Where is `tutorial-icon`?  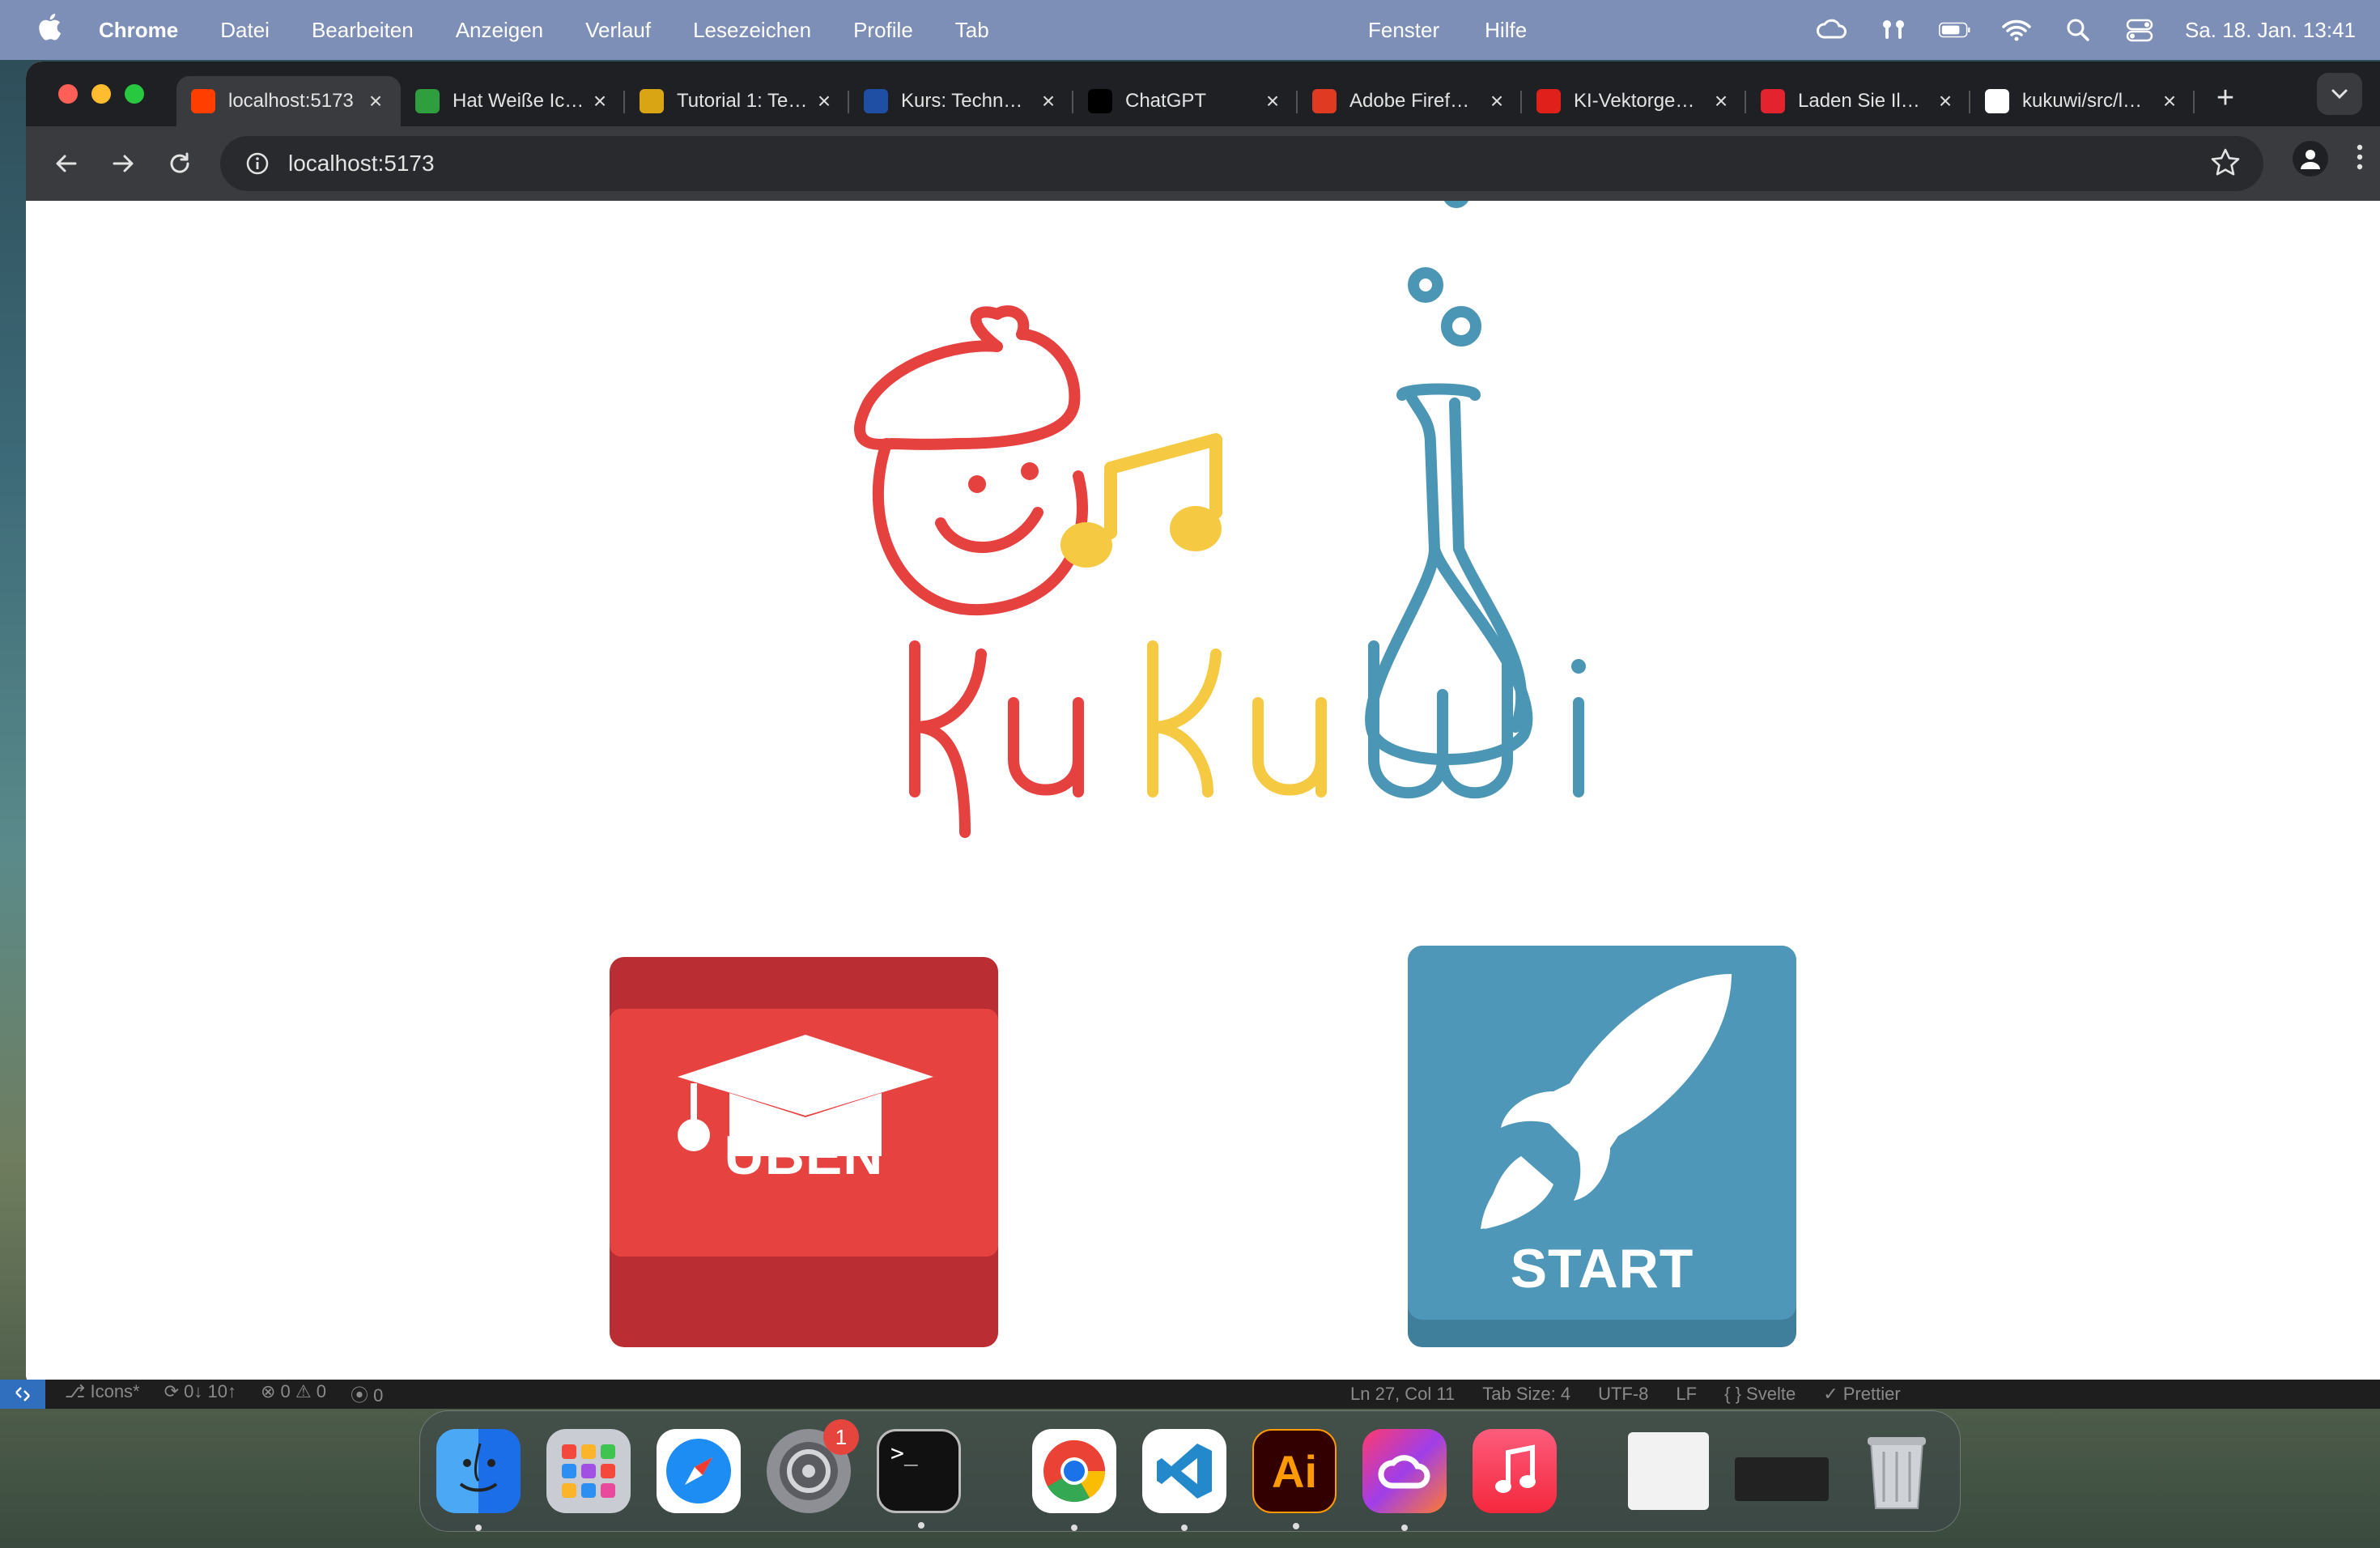 tutorial-icon is located at coordinates (652, 101).